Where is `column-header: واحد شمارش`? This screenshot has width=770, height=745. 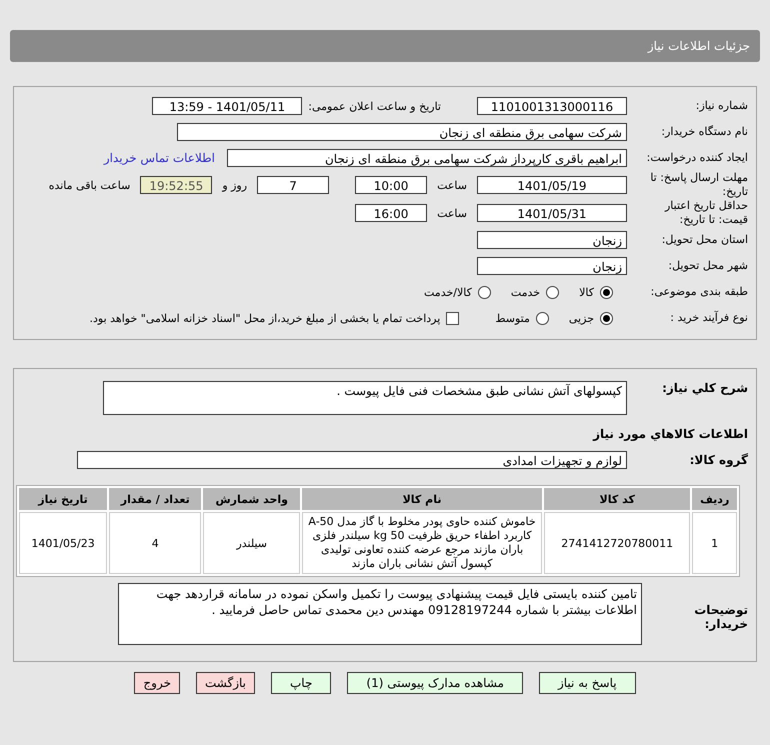
column-header: واحد شمارش is located at coordinates (251, 499).